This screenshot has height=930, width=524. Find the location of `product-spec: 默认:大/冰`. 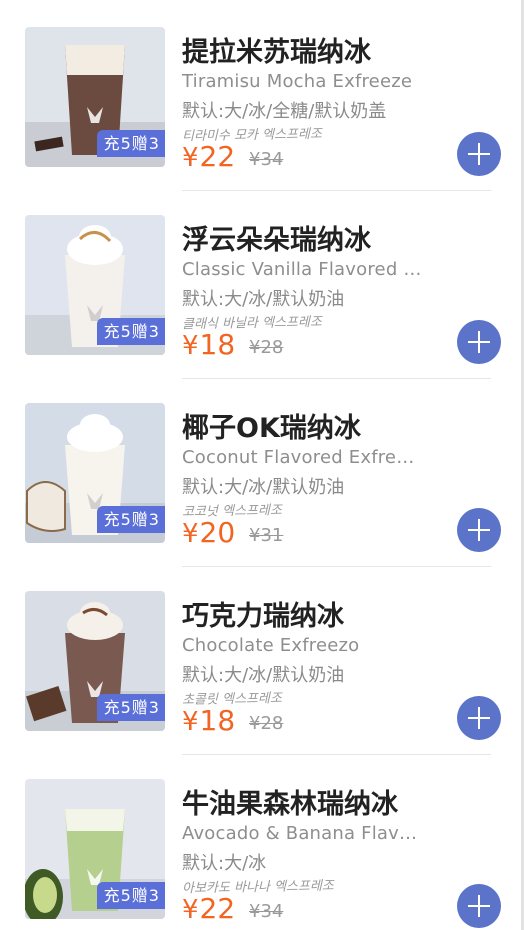

product-spec: 默认:大/冰 is located at coordinates (224, 863).